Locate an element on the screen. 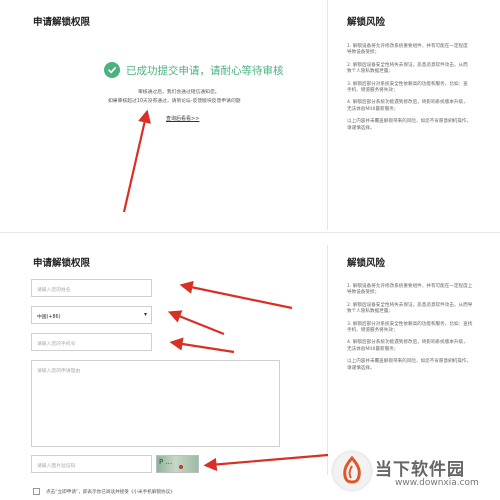 This screenshot has width=500, height=500. phone-field: 请输入您的手机号 is located at coordinates (91, 342).